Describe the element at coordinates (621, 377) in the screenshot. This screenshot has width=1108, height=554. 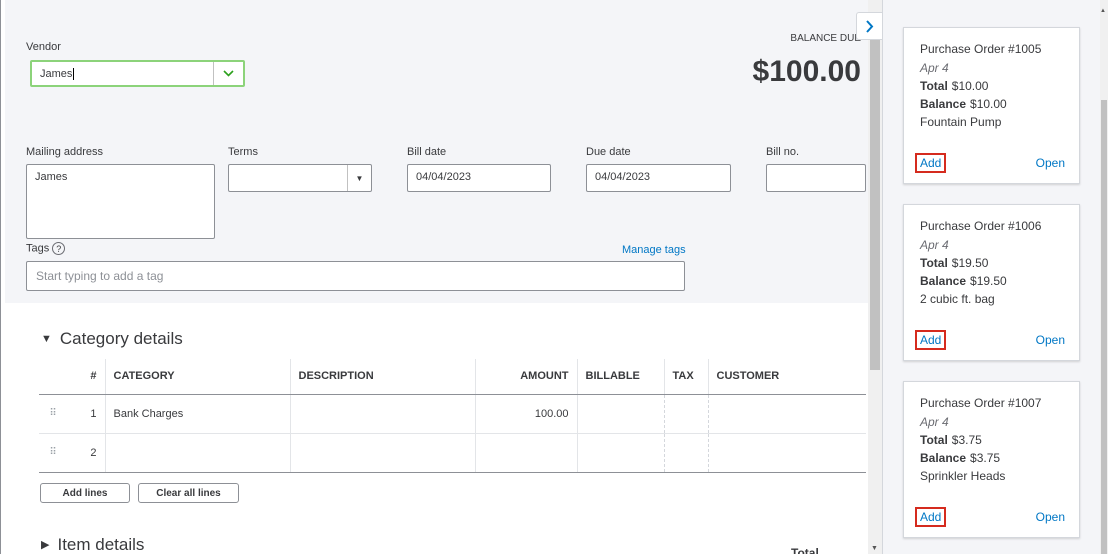
I see `col-billable: BILLABLE` at that location.